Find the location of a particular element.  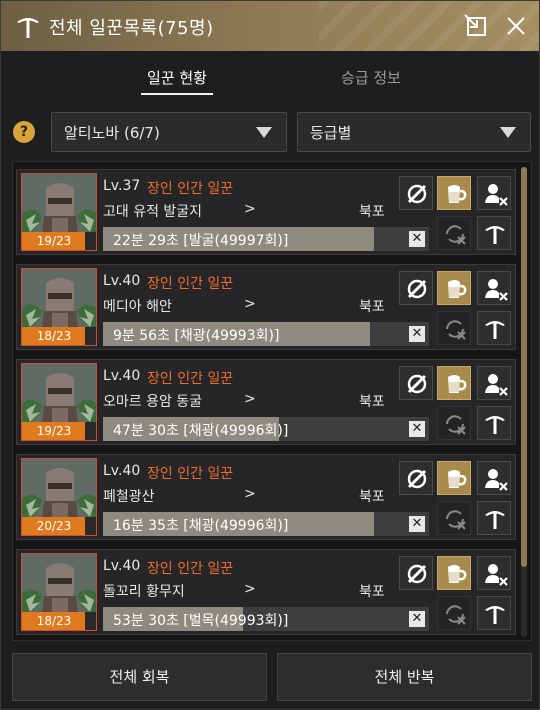

work-progress-text: 53분 30초 [벌목(49993회)] is located at coordinates (201, 621).